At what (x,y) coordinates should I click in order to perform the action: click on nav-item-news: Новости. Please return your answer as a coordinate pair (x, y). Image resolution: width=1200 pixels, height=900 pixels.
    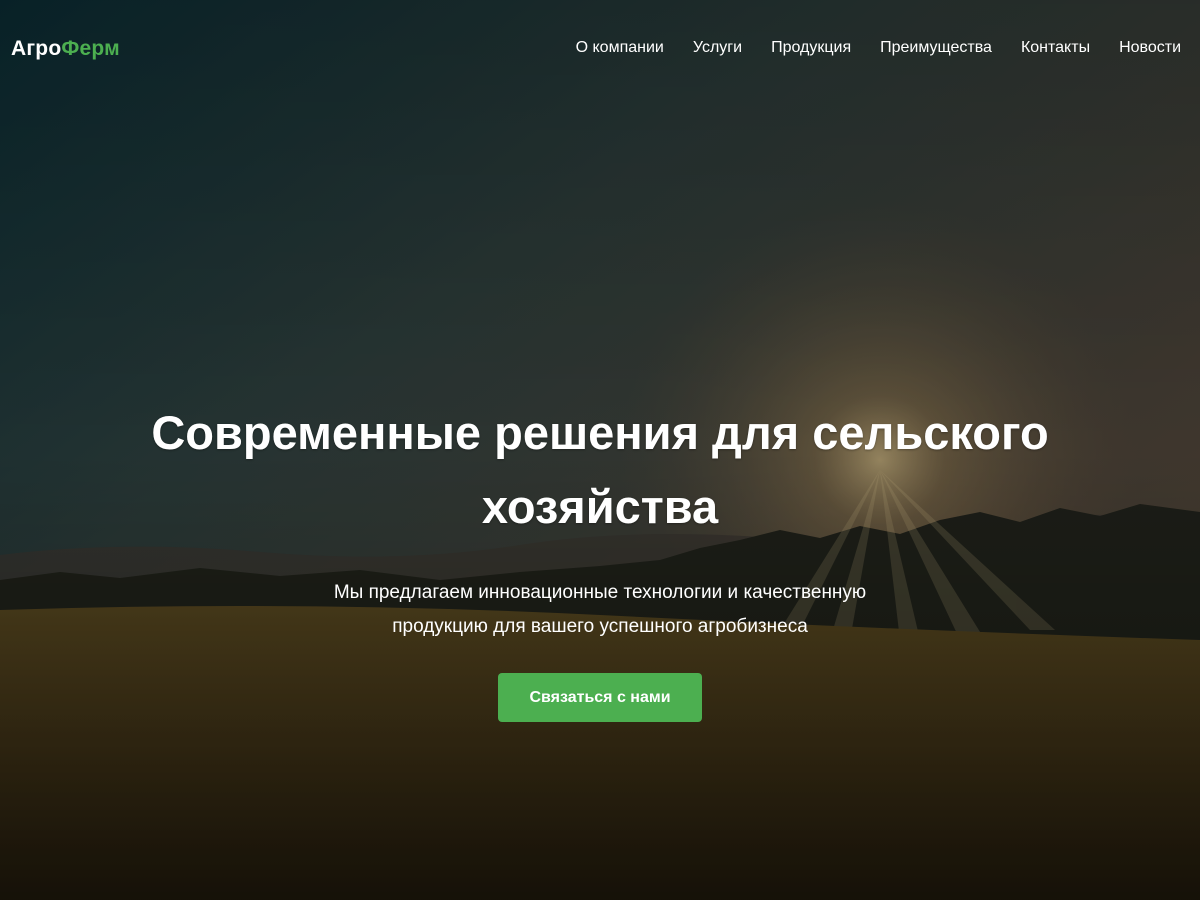
    Looking at the image, I should click on (1150, 48).